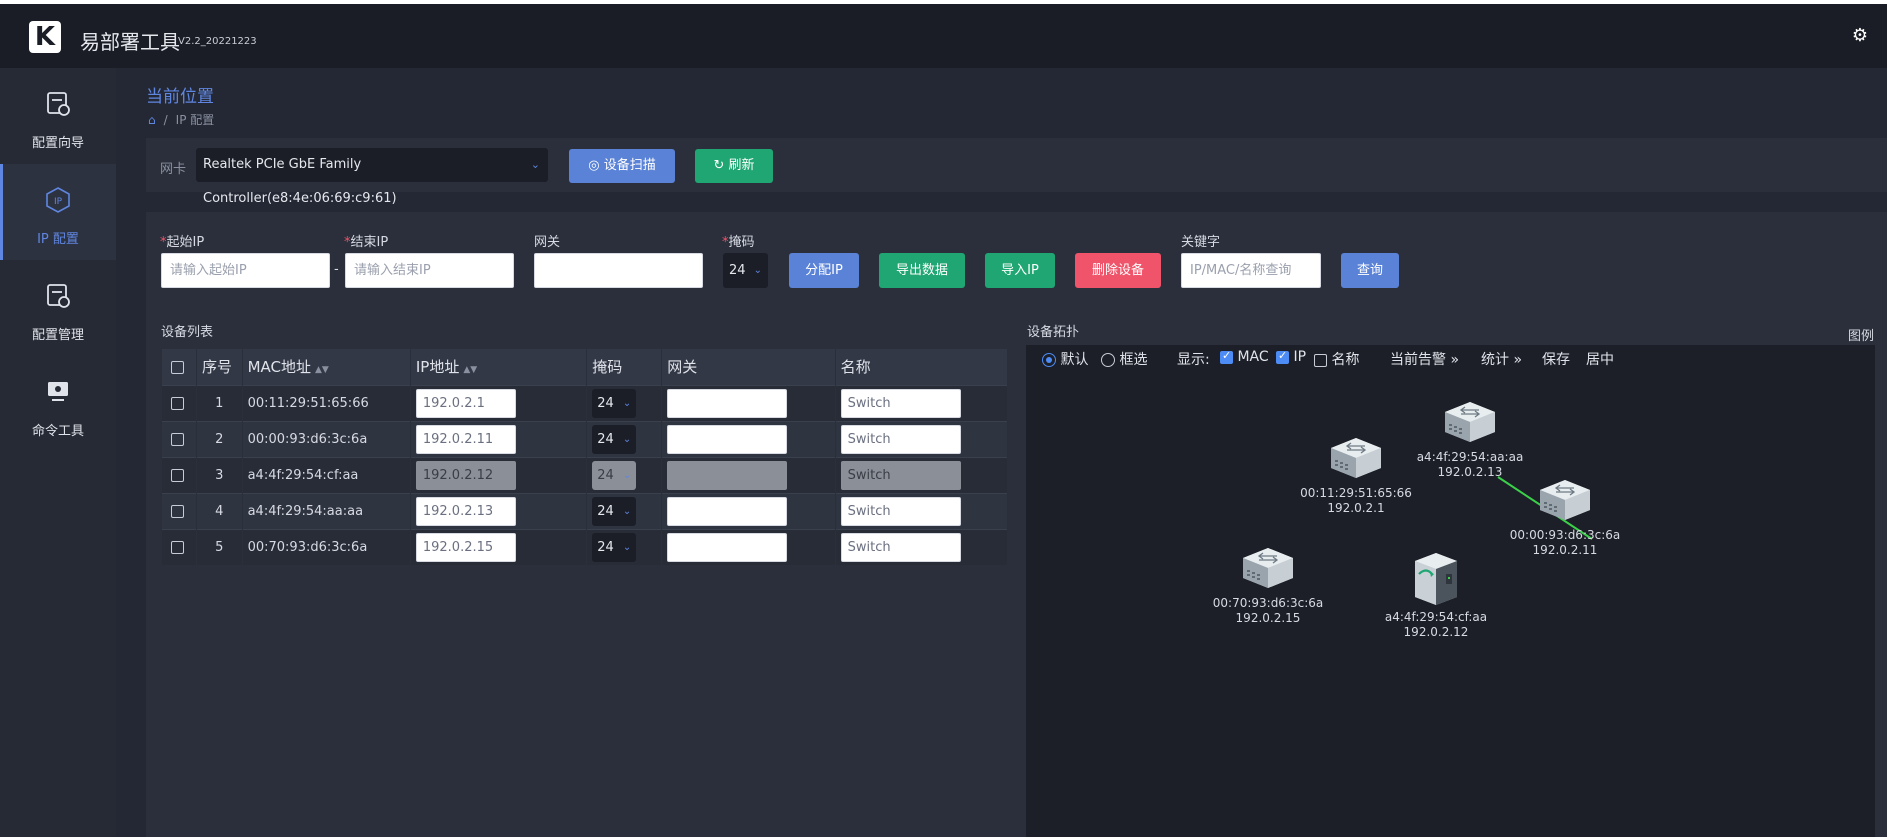  I want to click on row-mask-cell: 24 ⌄, so click(624, 510).